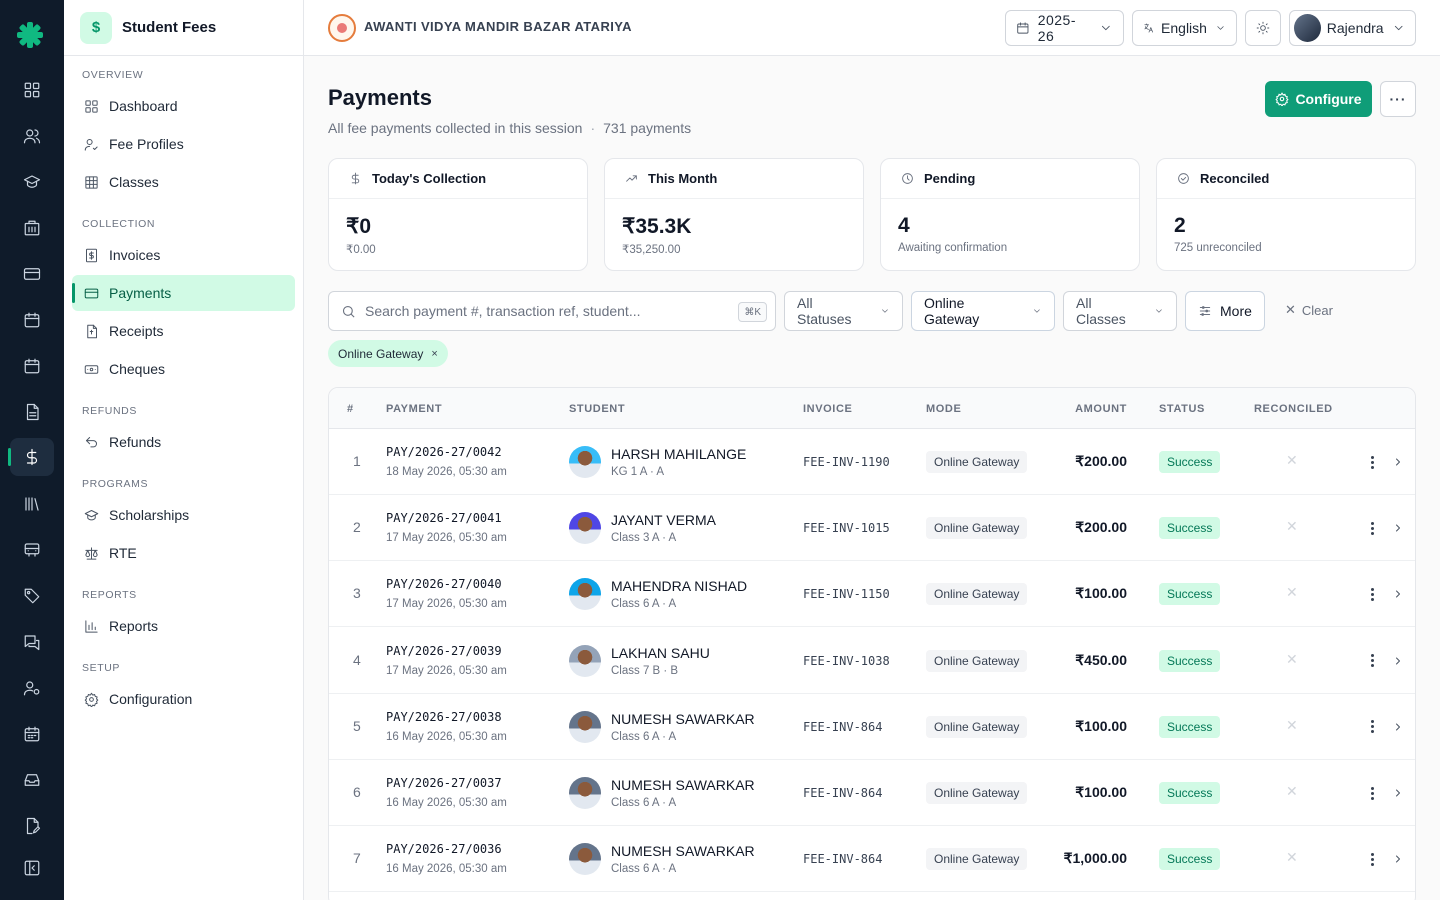  What do you see at coordinates (846, 661) in the screenshot?
I see `invoice-number: FEE-INV-1038` at bounding box center [846, 661].